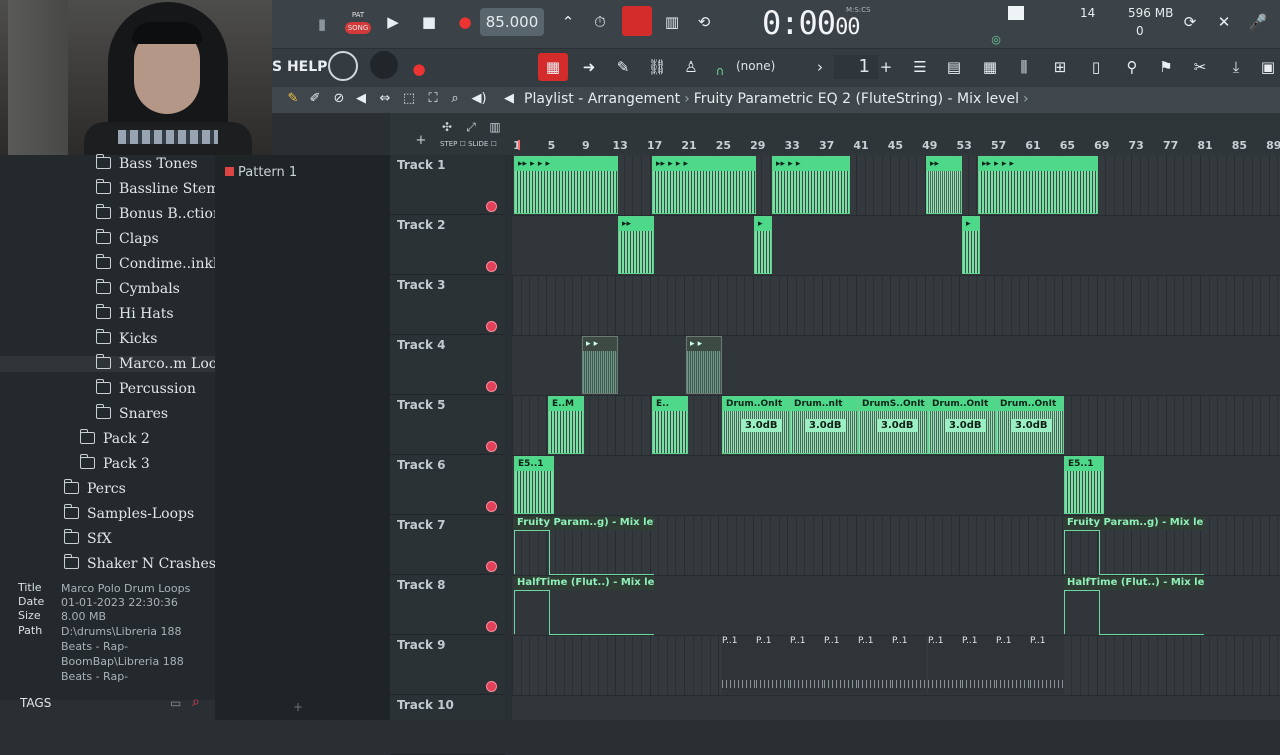  I want to click on speaker-icon: ◀, so click(509, 99).